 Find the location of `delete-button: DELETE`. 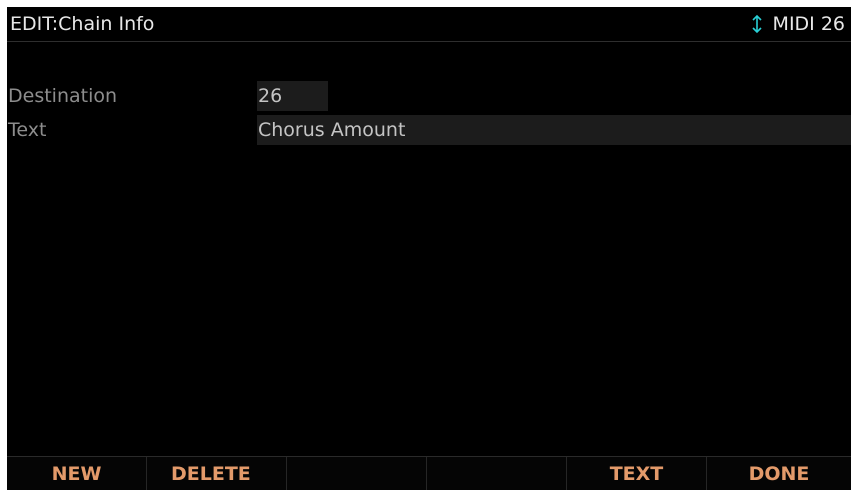

delete-button: DELETE is located at coordinates (217, 473).